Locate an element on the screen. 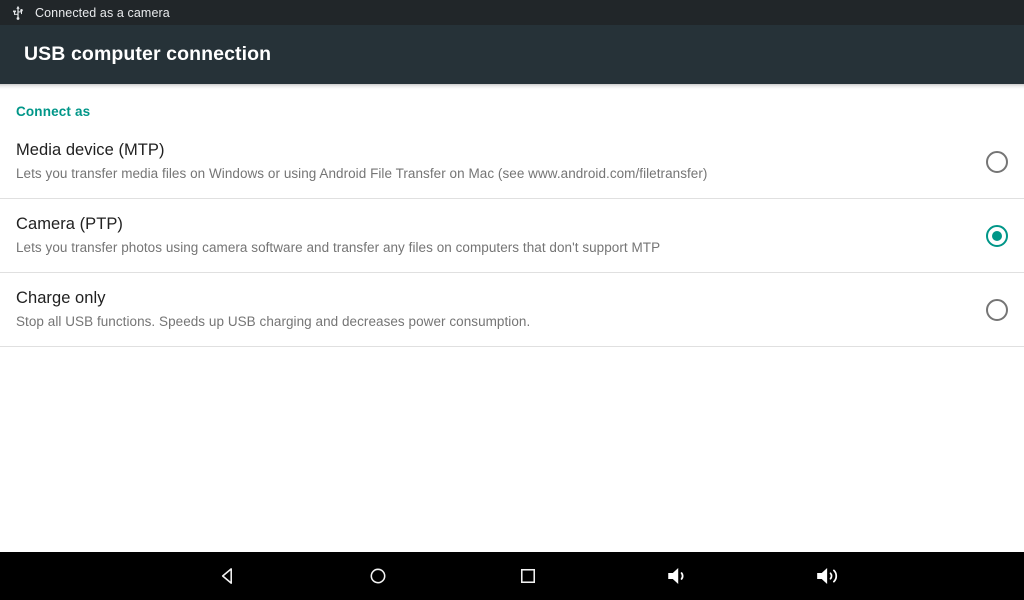 This screenshot has width=1024, height=600. volume-down-icon is located at coordinates (678, 576).